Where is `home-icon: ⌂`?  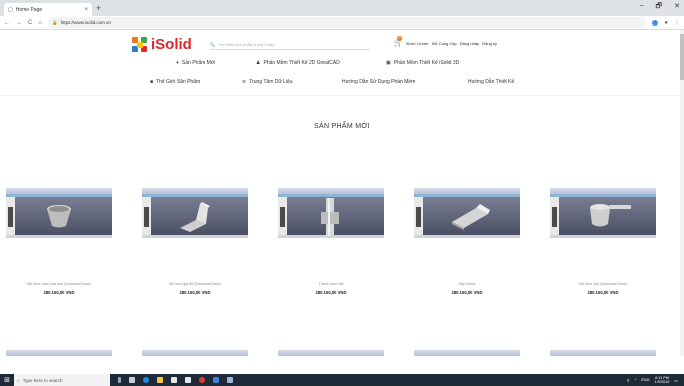
home-icon: ⌂ is located at coordinates (40, 23).